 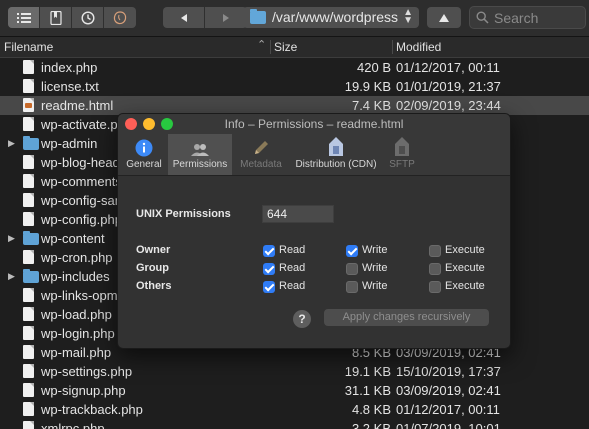 I want to click on column-modified: Modified, so click(x=418, y=47).